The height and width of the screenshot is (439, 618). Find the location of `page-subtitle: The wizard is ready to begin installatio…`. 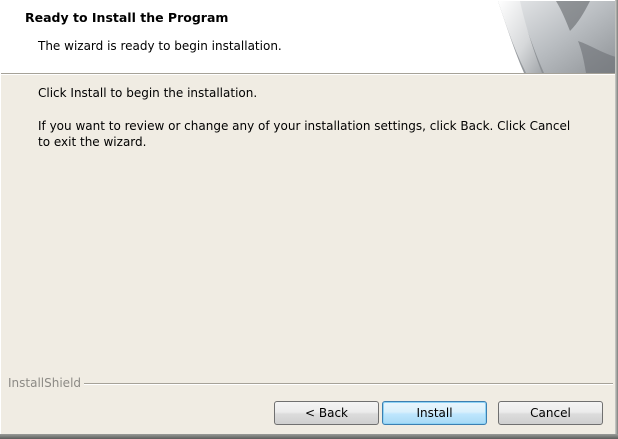

page-subtitle: The wizard is ready to begin installatio… is located at coordinates (160, 46).